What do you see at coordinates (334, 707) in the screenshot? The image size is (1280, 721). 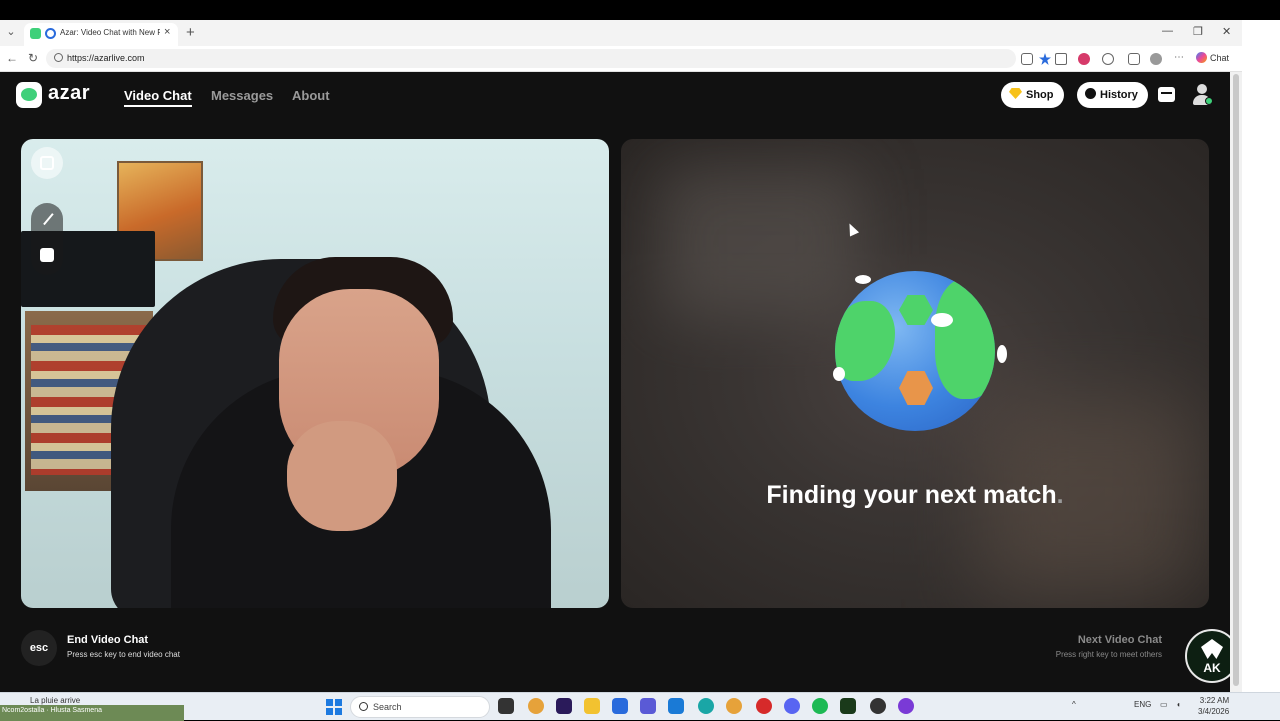 I see `windows-start-icon` at bounding box center [334, 707].